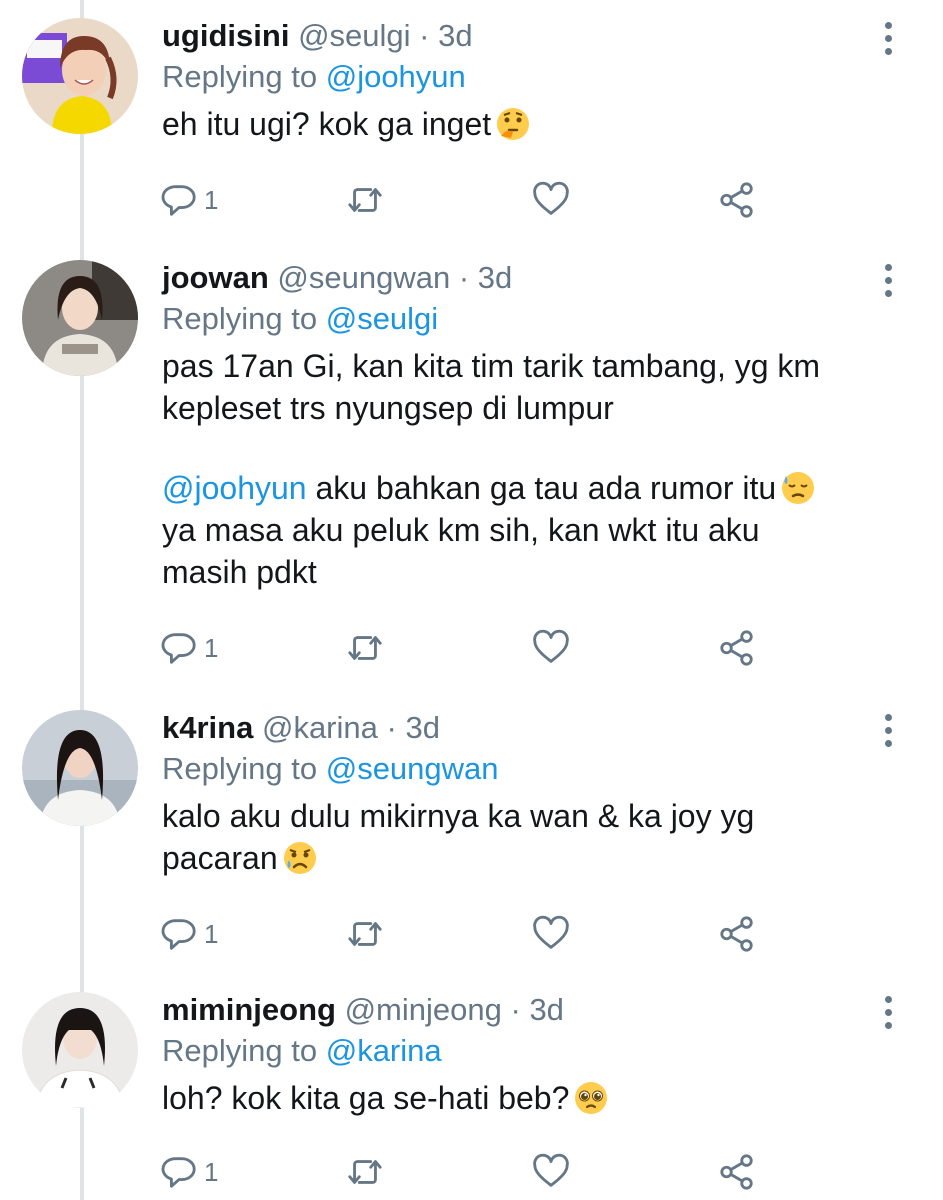  Describe the element at coordinates (522, 1010) in the screenshot. I see `tweet-header: miminjeong @minjeong · 3d` at that location.